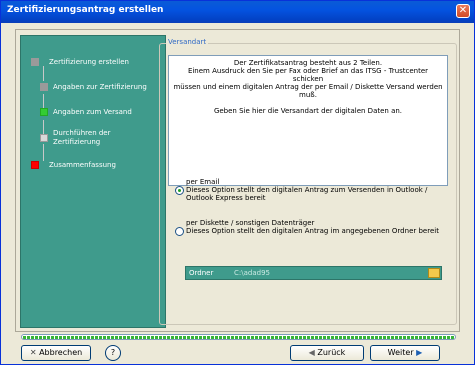 The image size is (475, 365). I want to click on group-legend: Versandart, so click(187, 42).